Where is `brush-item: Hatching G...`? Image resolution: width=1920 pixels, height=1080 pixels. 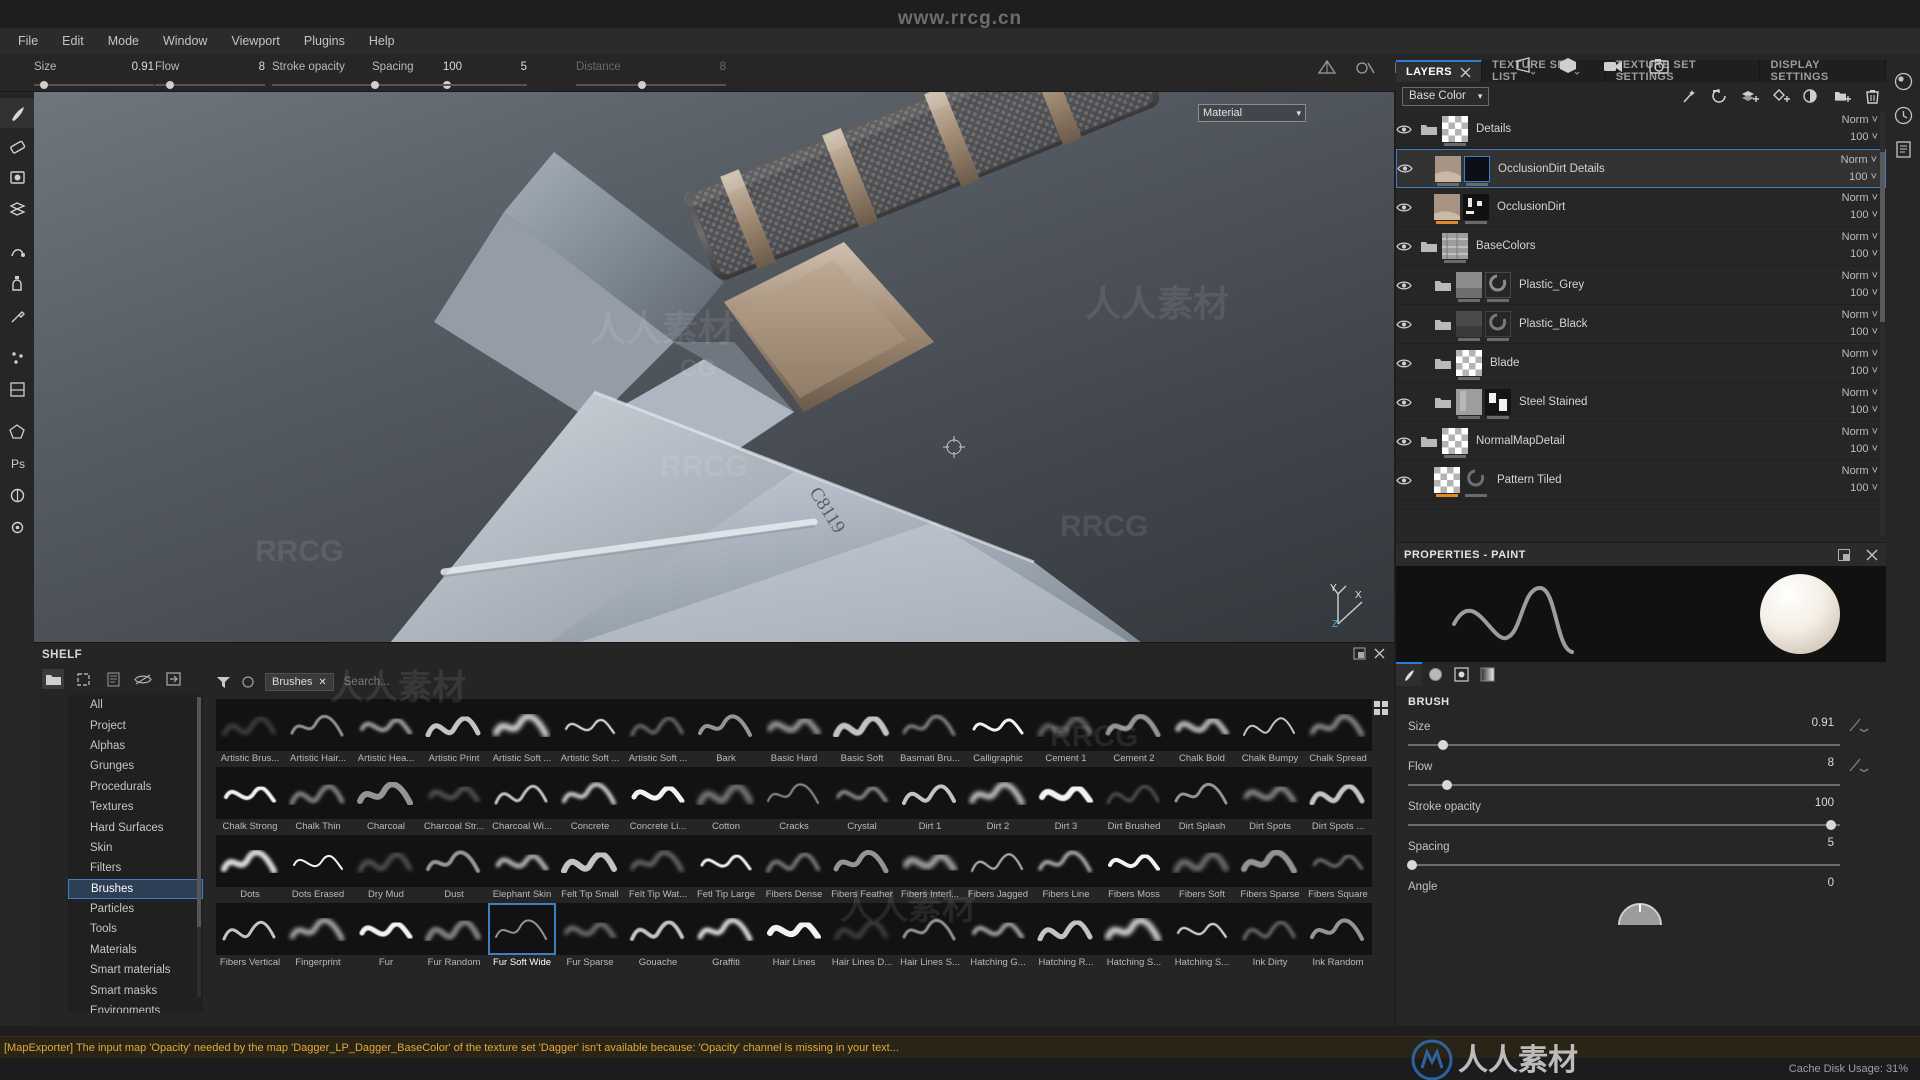
brush-item: Hatching G... is located at coordinates (998, 937).